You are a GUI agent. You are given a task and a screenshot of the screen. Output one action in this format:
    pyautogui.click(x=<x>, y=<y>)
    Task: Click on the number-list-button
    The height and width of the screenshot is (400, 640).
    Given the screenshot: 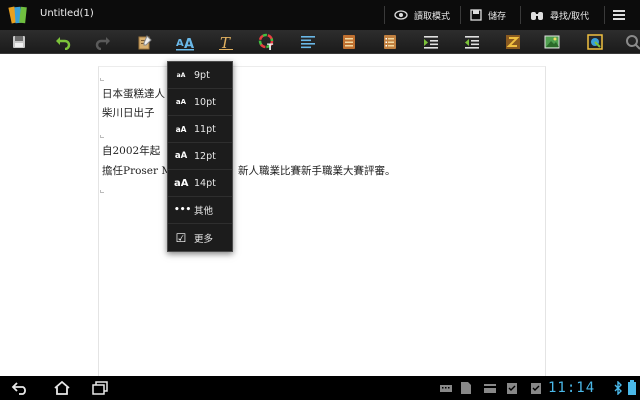 What is the action you would take?
    pyautogui.click(x=390, y=42)
    